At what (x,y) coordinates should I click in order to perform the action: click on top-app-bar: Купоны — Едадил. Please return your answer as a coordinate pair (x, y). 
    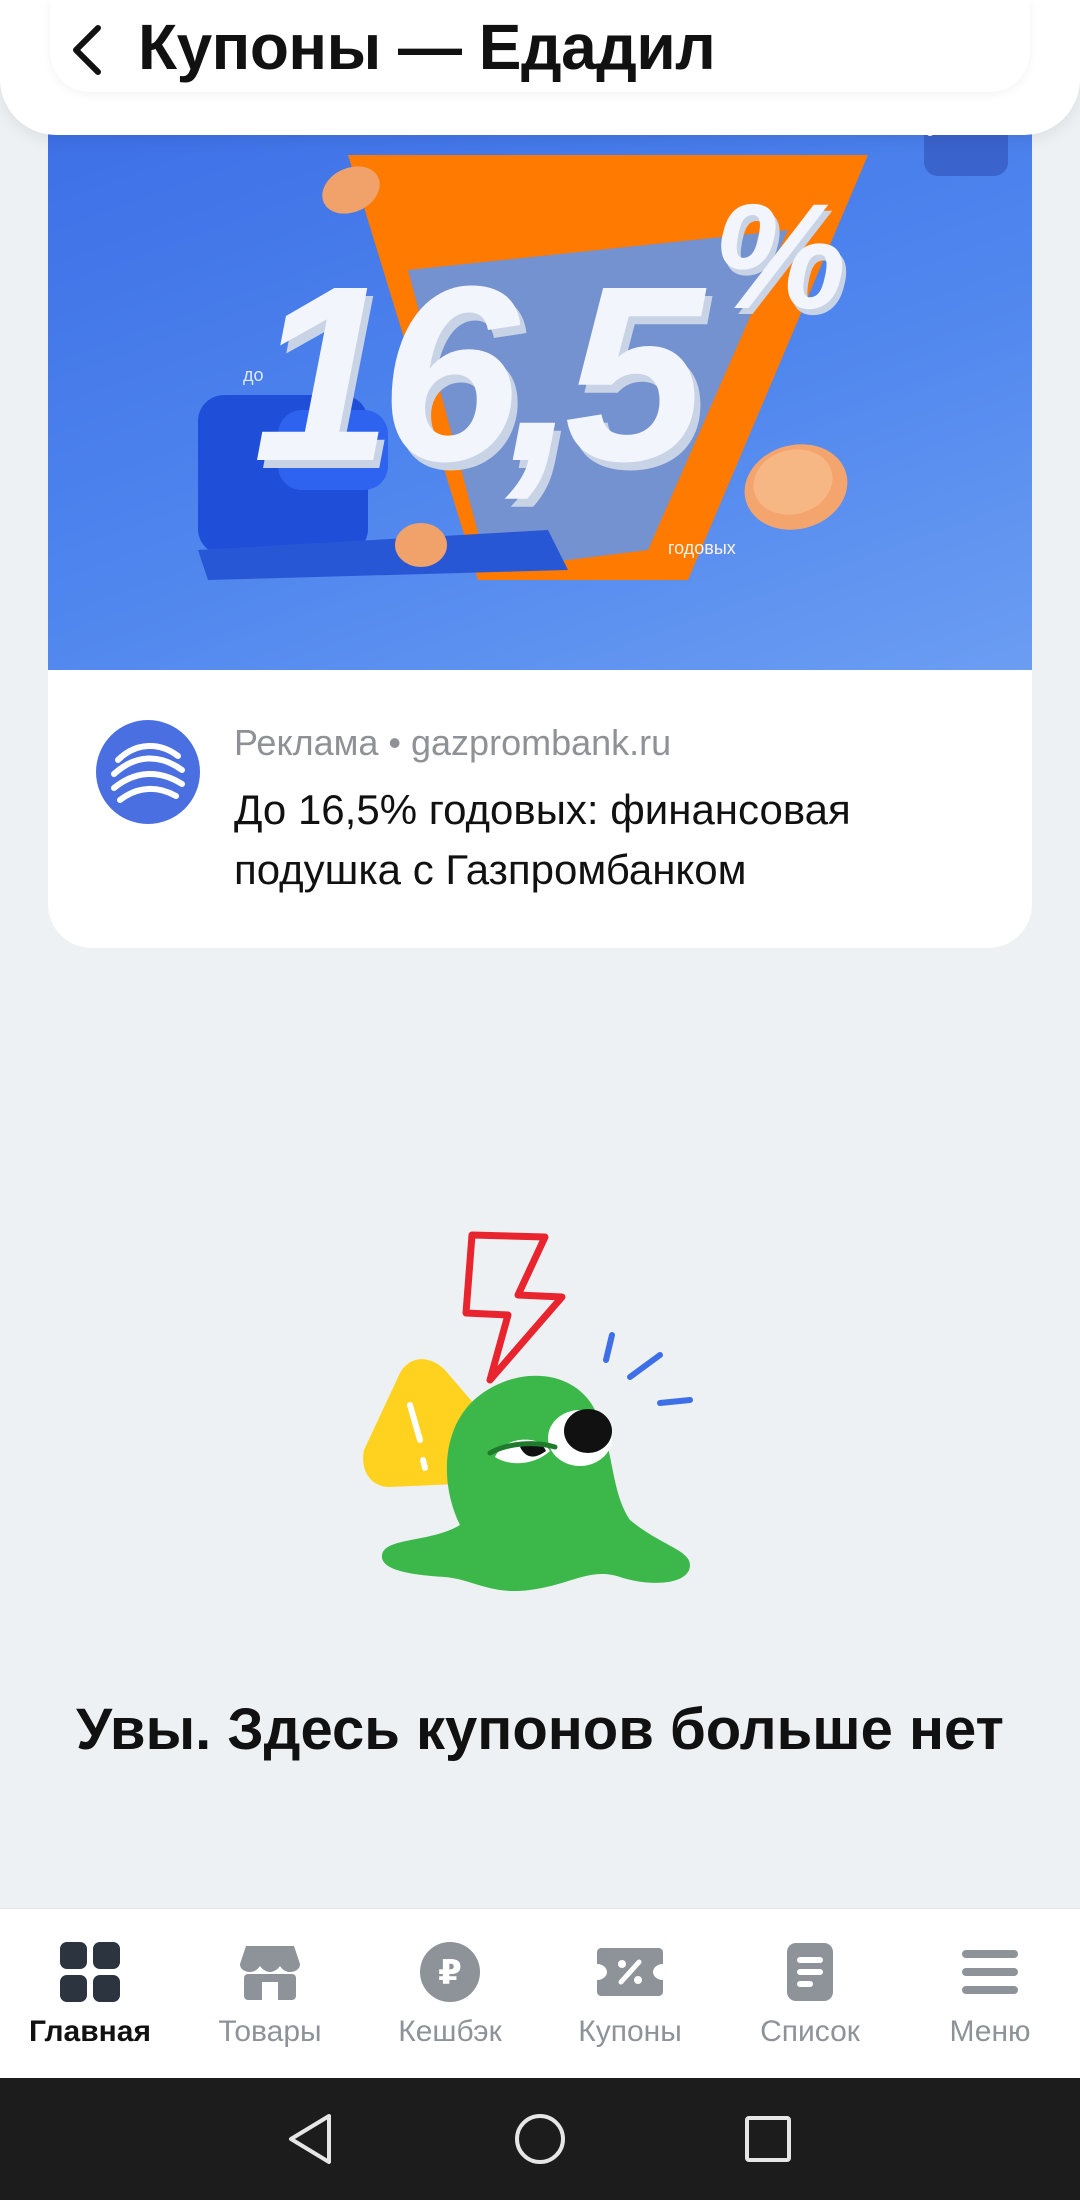
    Looking at the image, I should click on (540, 67).